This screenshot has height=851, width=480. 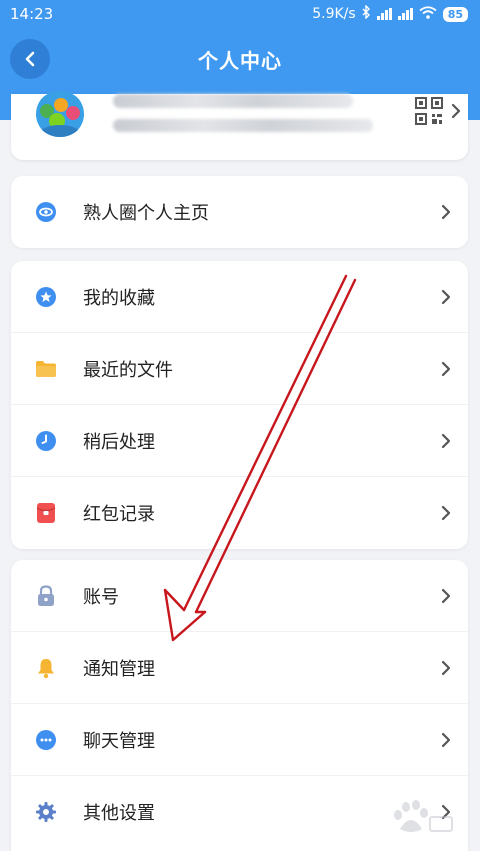 I want to click on chat-bubble-icon, so click(x=46, y=740).